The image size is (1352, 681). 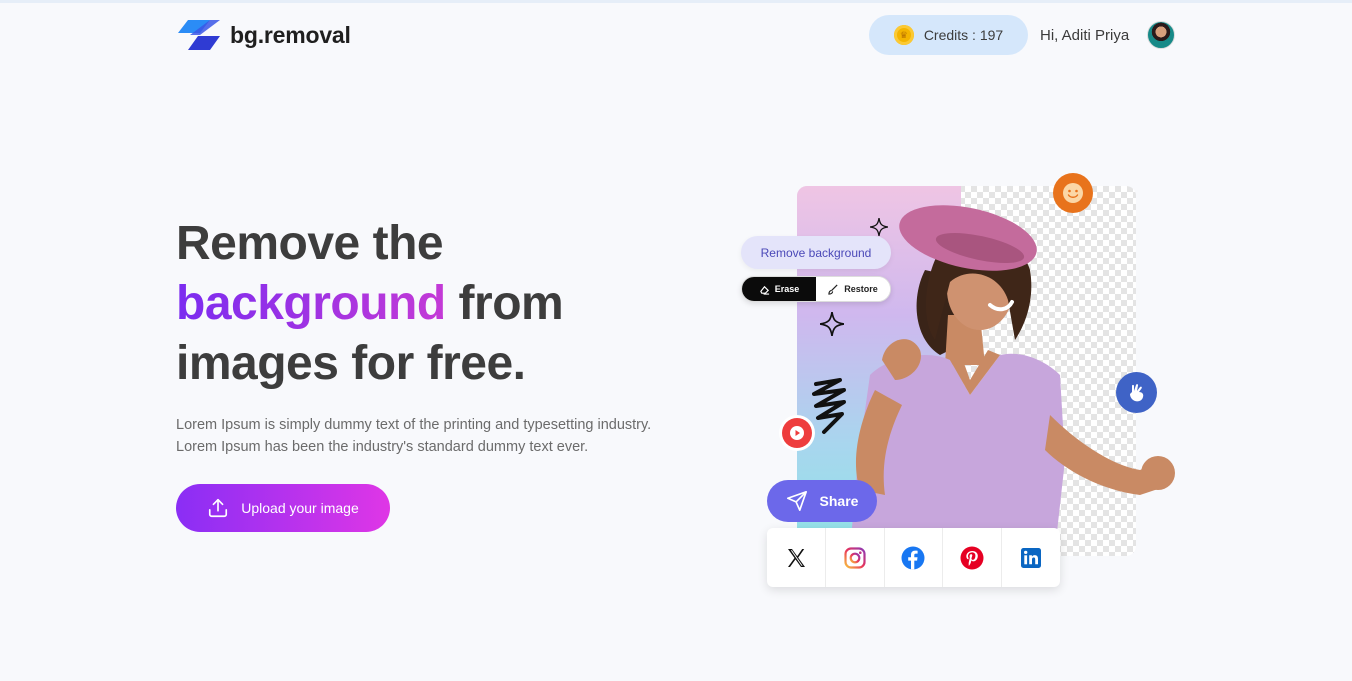 I want to click on upload-image-button: Upload your image, so click(x=283, y=508).